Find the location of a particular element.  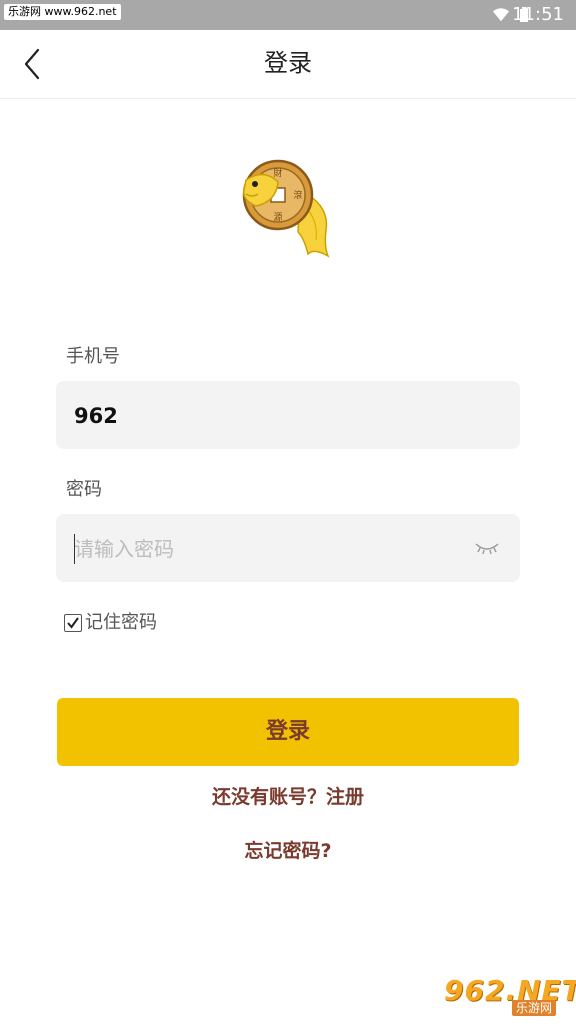

watermark-logo: 962.NET 乐游网 is located at coordinates (506, 997).